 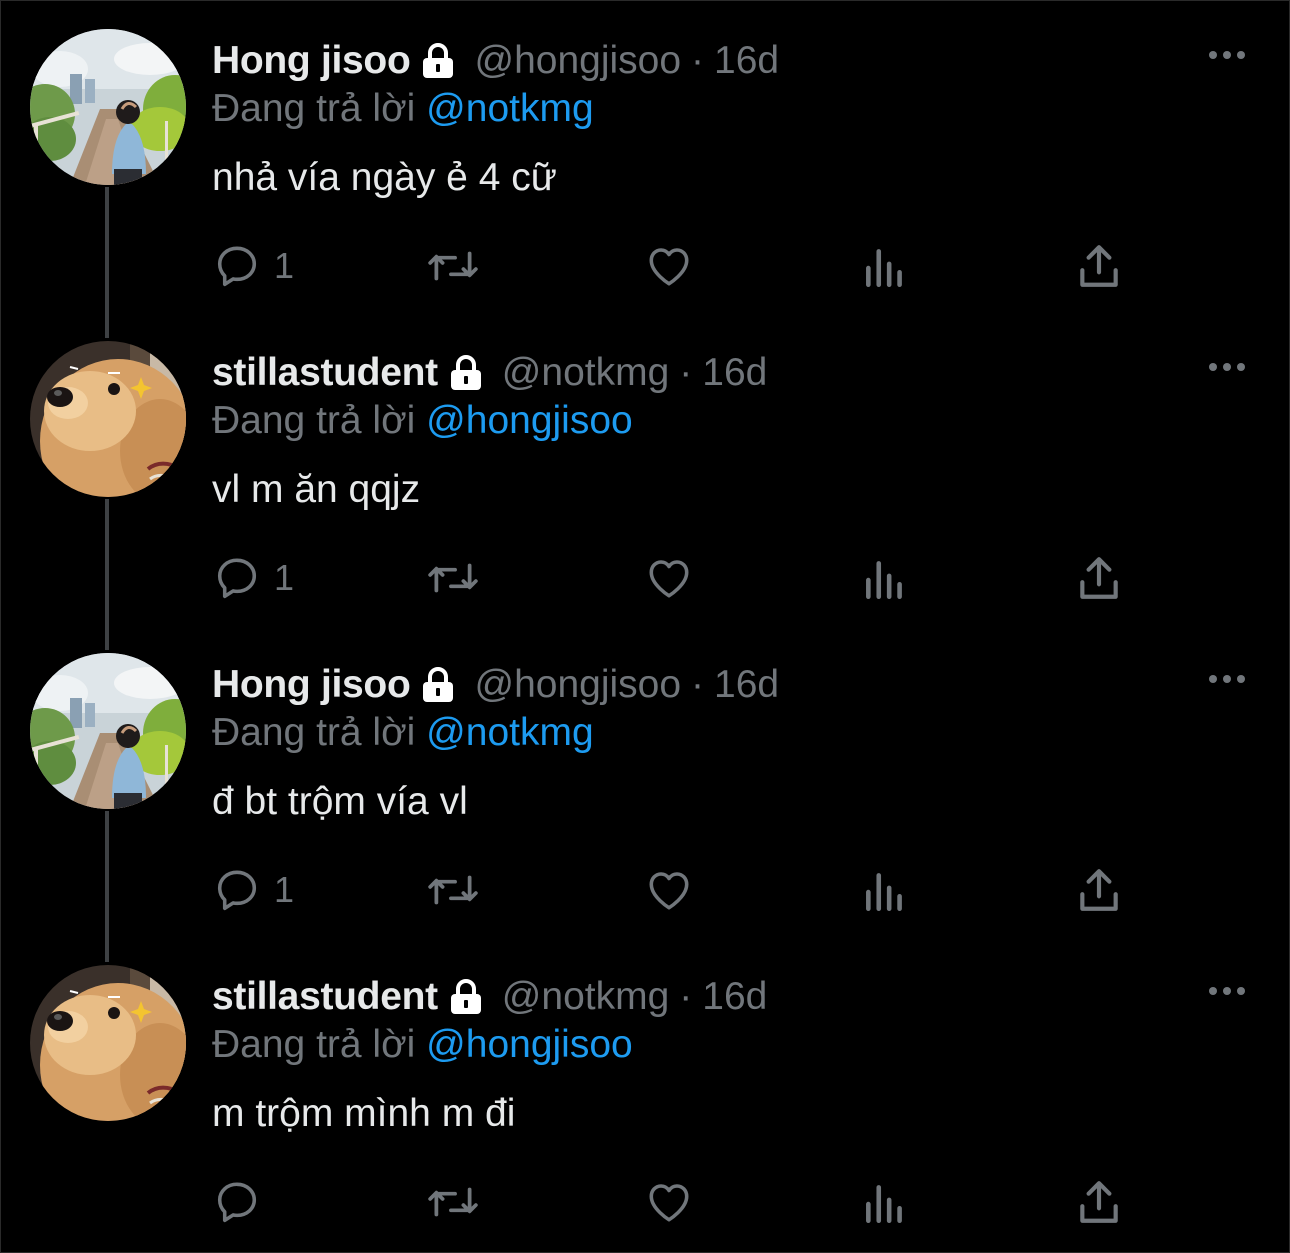 What do you see at coordinates (316, 489) in the screenshot?
I see `tweet-text: vl m ăn qqjz` at bounding box center [316, 489].